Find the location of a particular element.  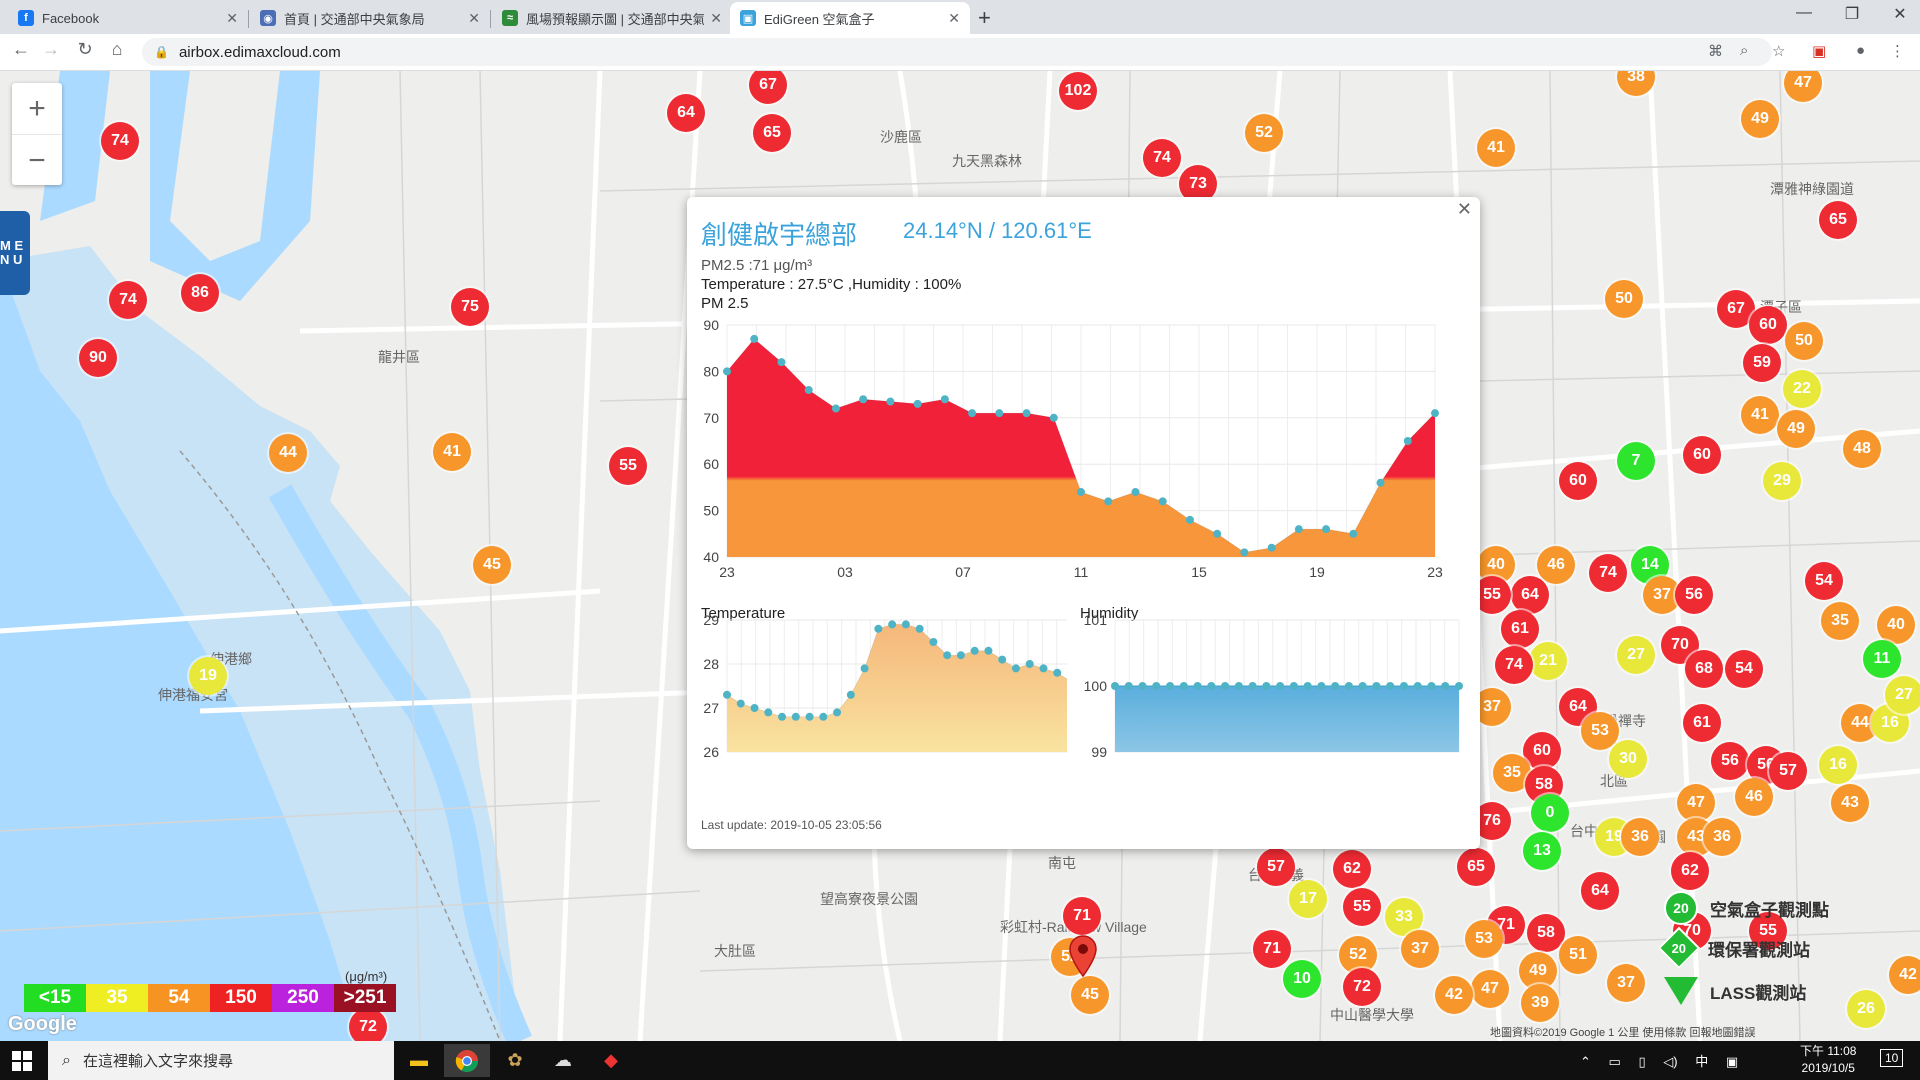

airbox-marker: 58 is located at coordinates (1546, 933).